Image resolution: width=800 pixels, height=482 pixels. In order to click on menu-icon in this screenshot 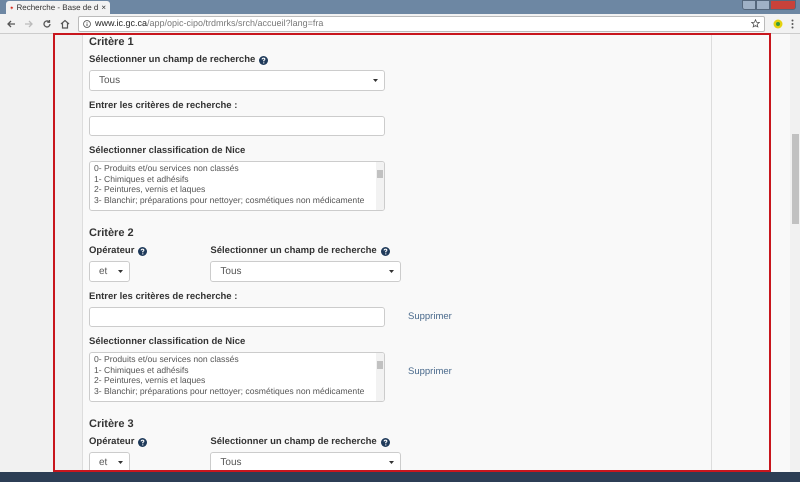, I will do `click(792, 23)`.